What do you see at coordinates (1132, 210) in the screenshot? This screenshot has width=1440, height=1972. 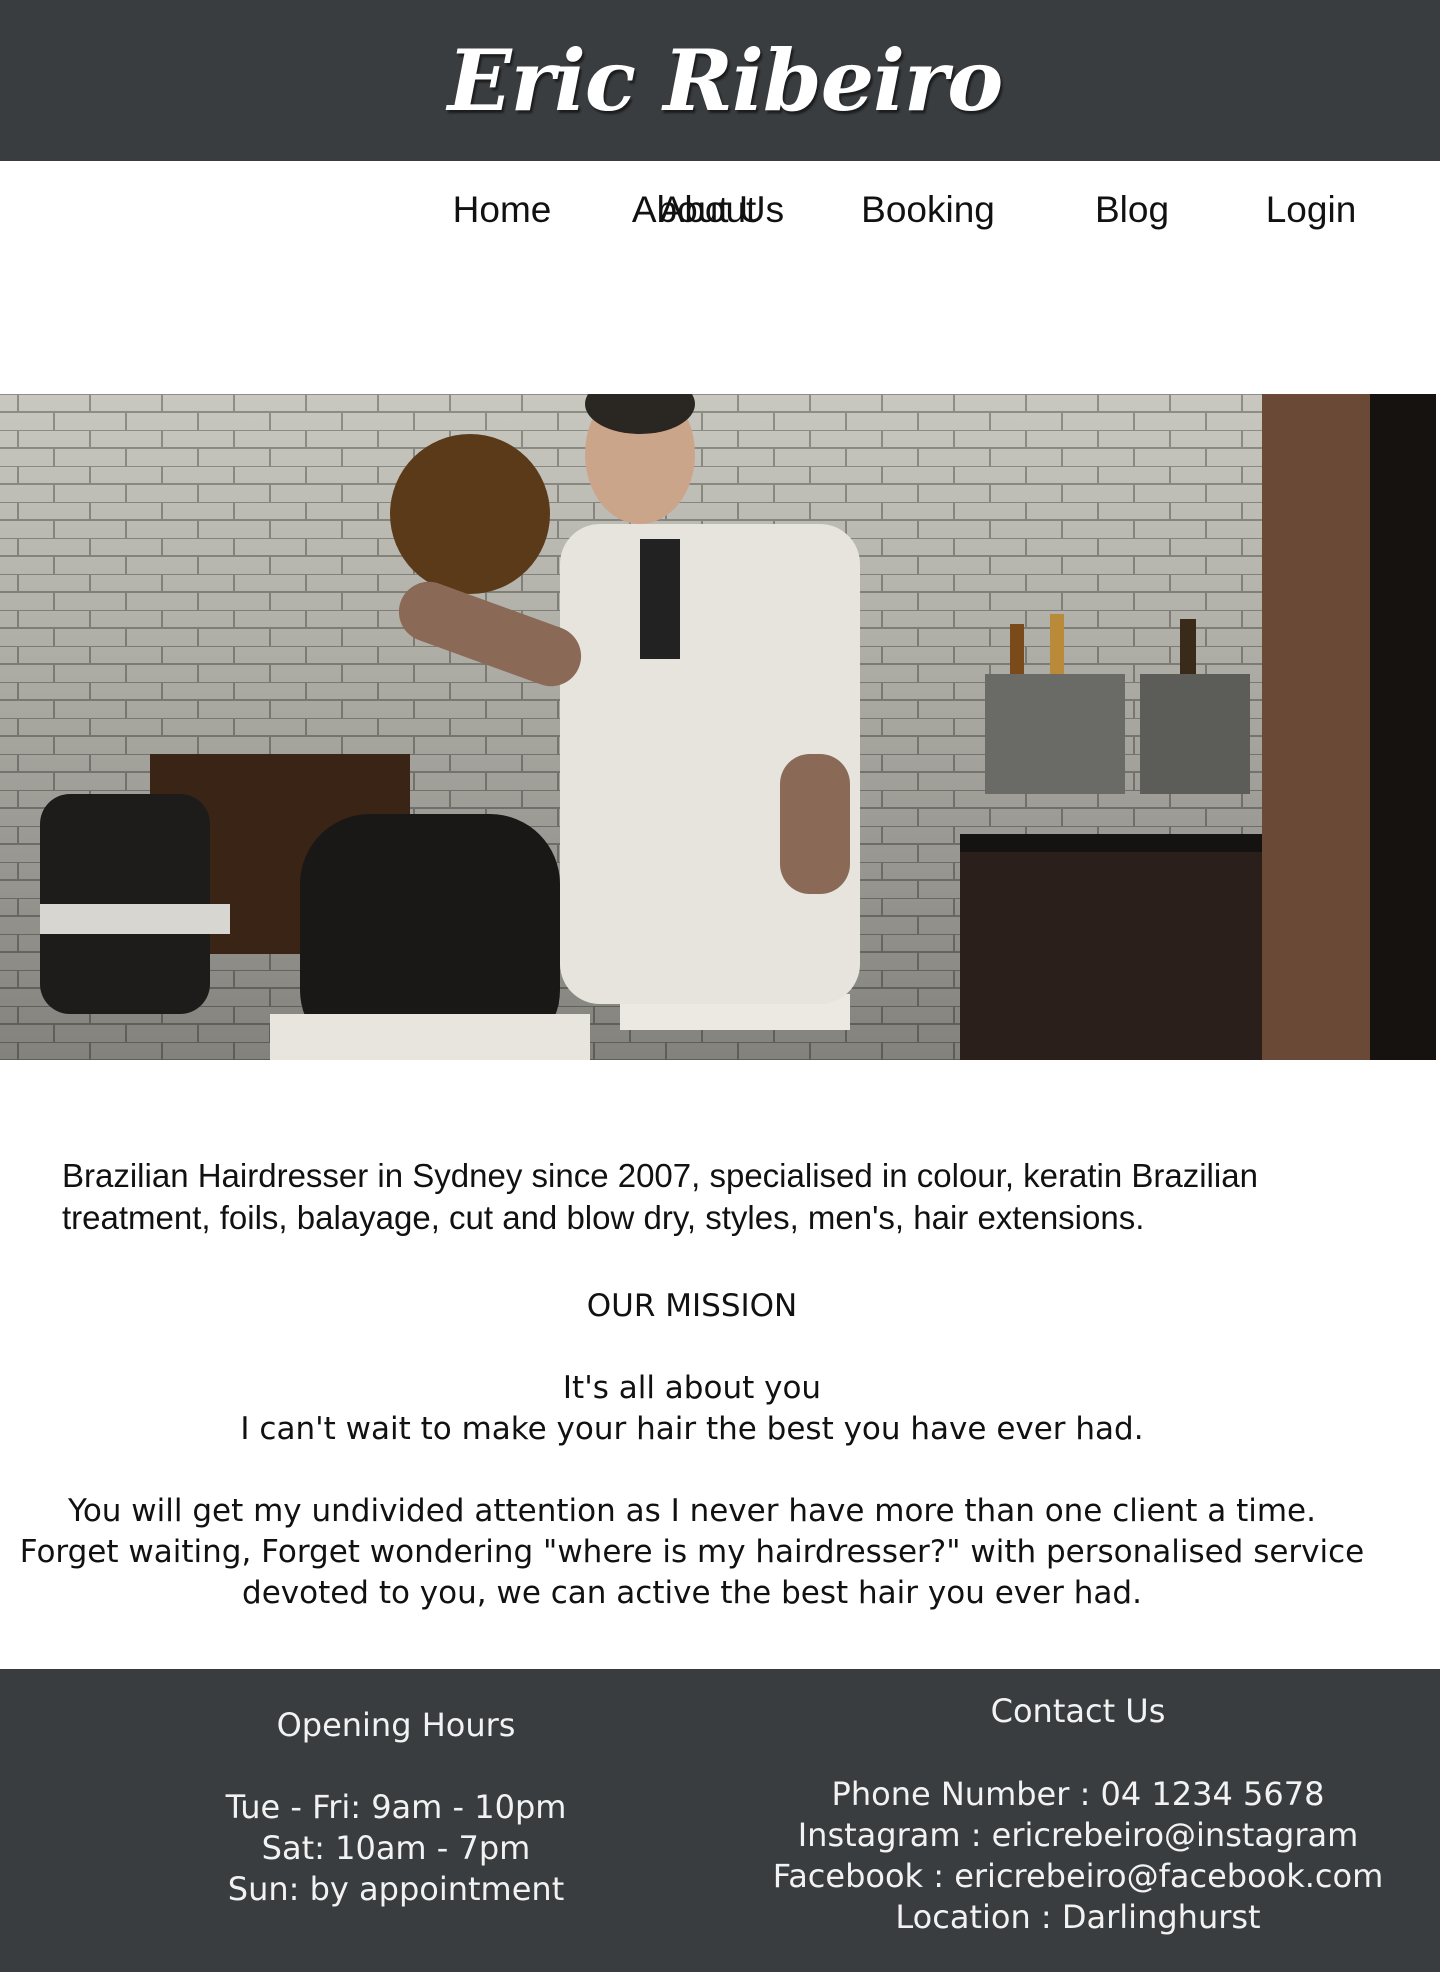 I see `nav-blog: Blog` at bounding box center [1132, 210].